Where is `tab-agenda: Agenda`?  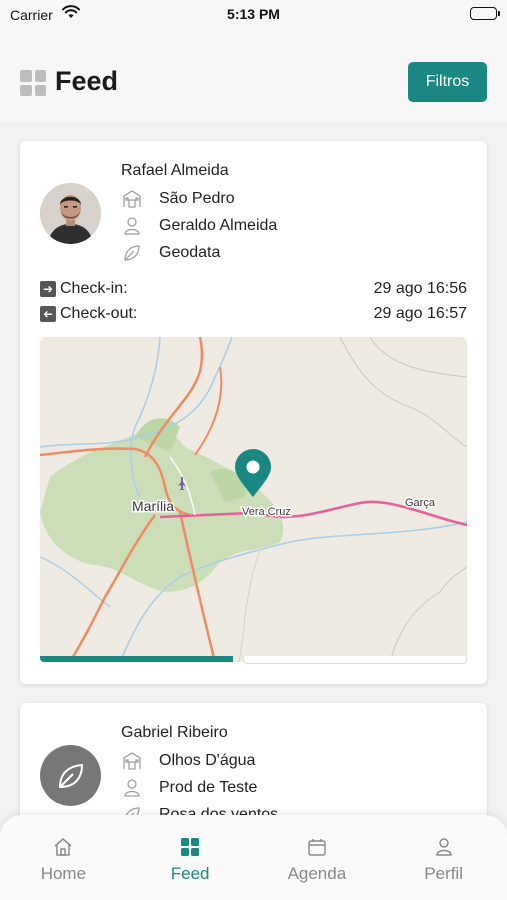
tab-agenda: Agenda is located at coordinates (317, 857).